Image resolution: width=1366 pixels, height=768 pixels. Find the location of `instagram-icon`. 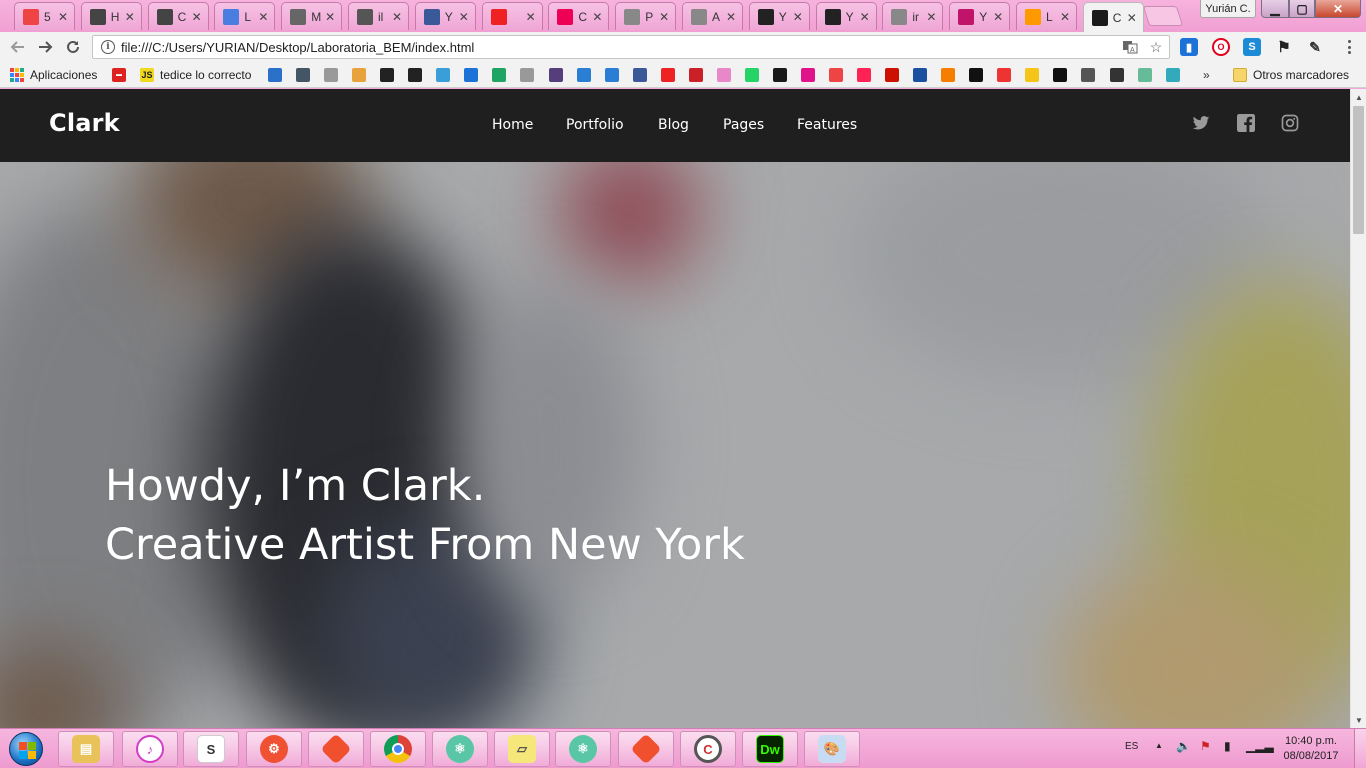

instagram-icon is located at coordinates (1290, 123).